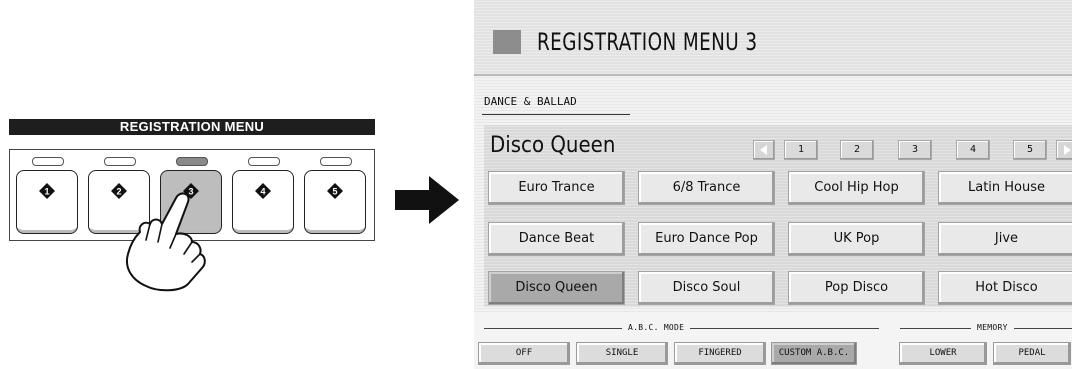  What do you see at coordinates (706, 288) in the screenshot?
I see `registration-disco-soul: Disco Soul` at bounding box center [706, 288].